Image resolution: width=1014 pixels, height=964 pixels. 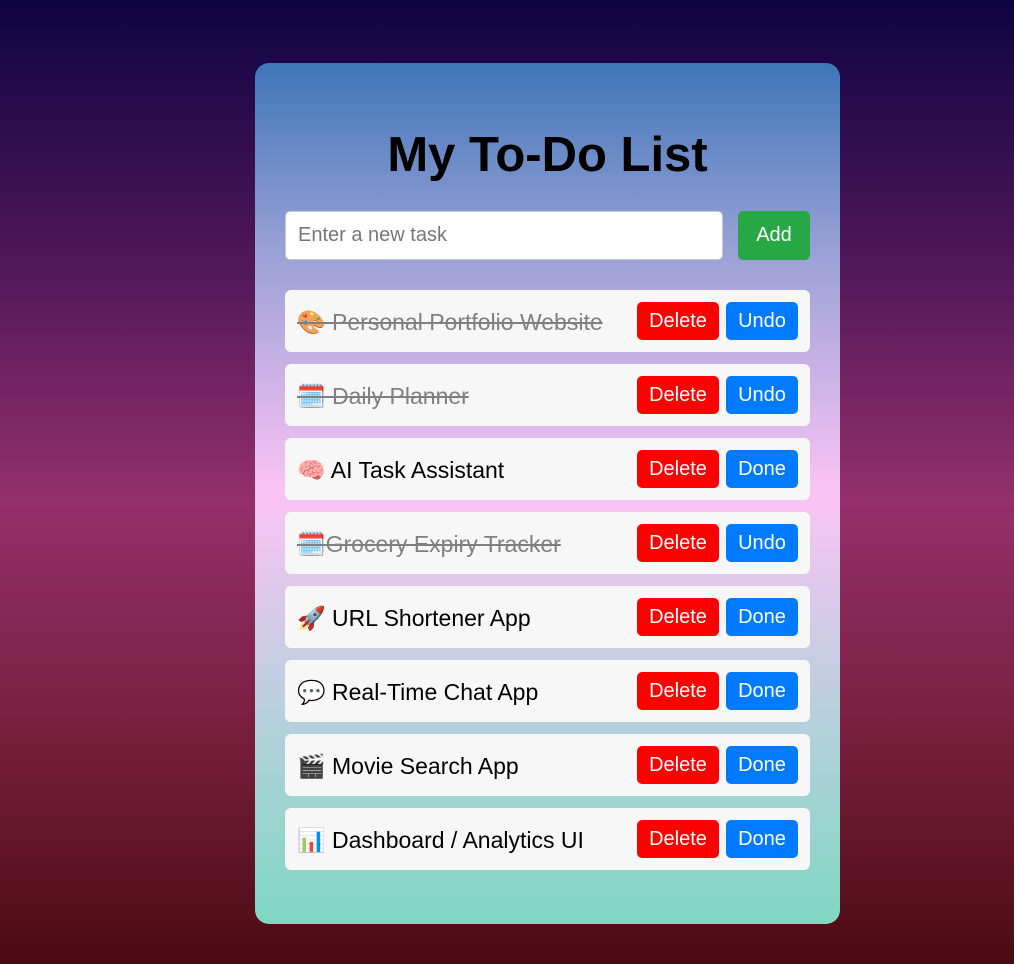 I want to click on task-item: 🗓️Grocery Expiry Tracker Delete Undo, so click(x=547, y=543).